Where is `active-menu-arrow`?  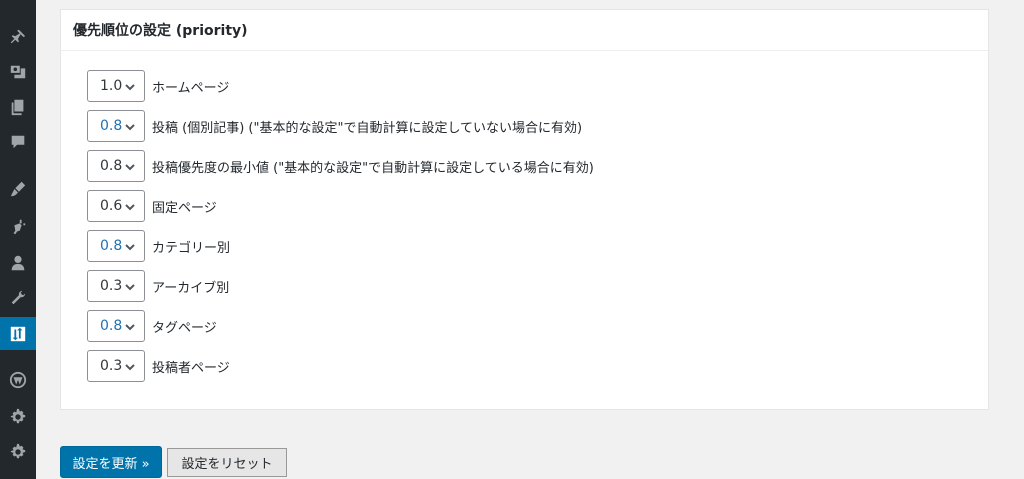
active-menu-arrow is located at coordinates (40, 332).